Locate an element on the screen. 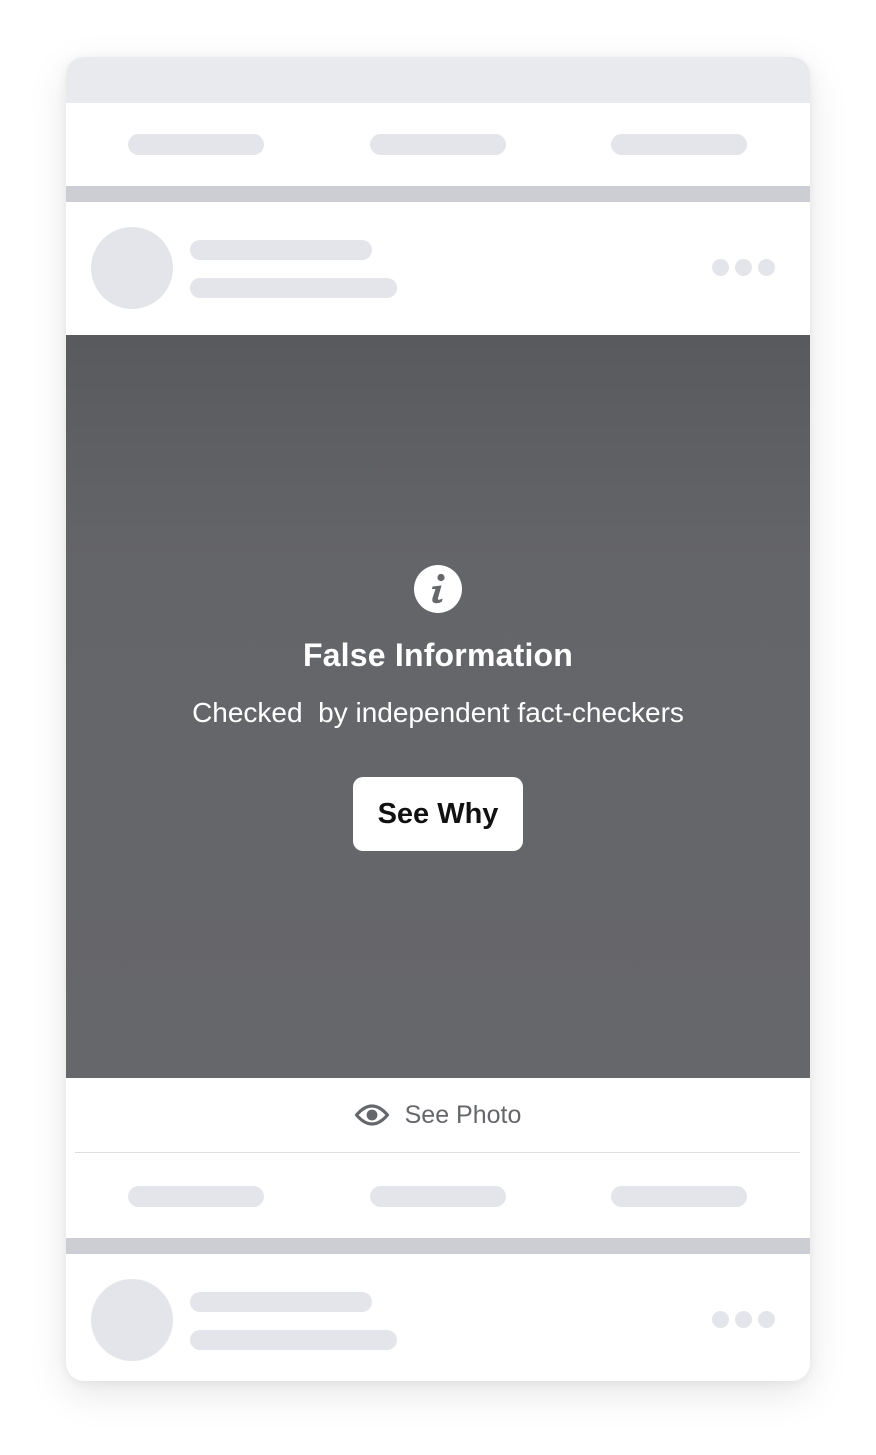 The width and height of the screenshot is (876, 1455). overlay-subtitle: Checked by independent fact-checkers is located at coordinates (438, 712).